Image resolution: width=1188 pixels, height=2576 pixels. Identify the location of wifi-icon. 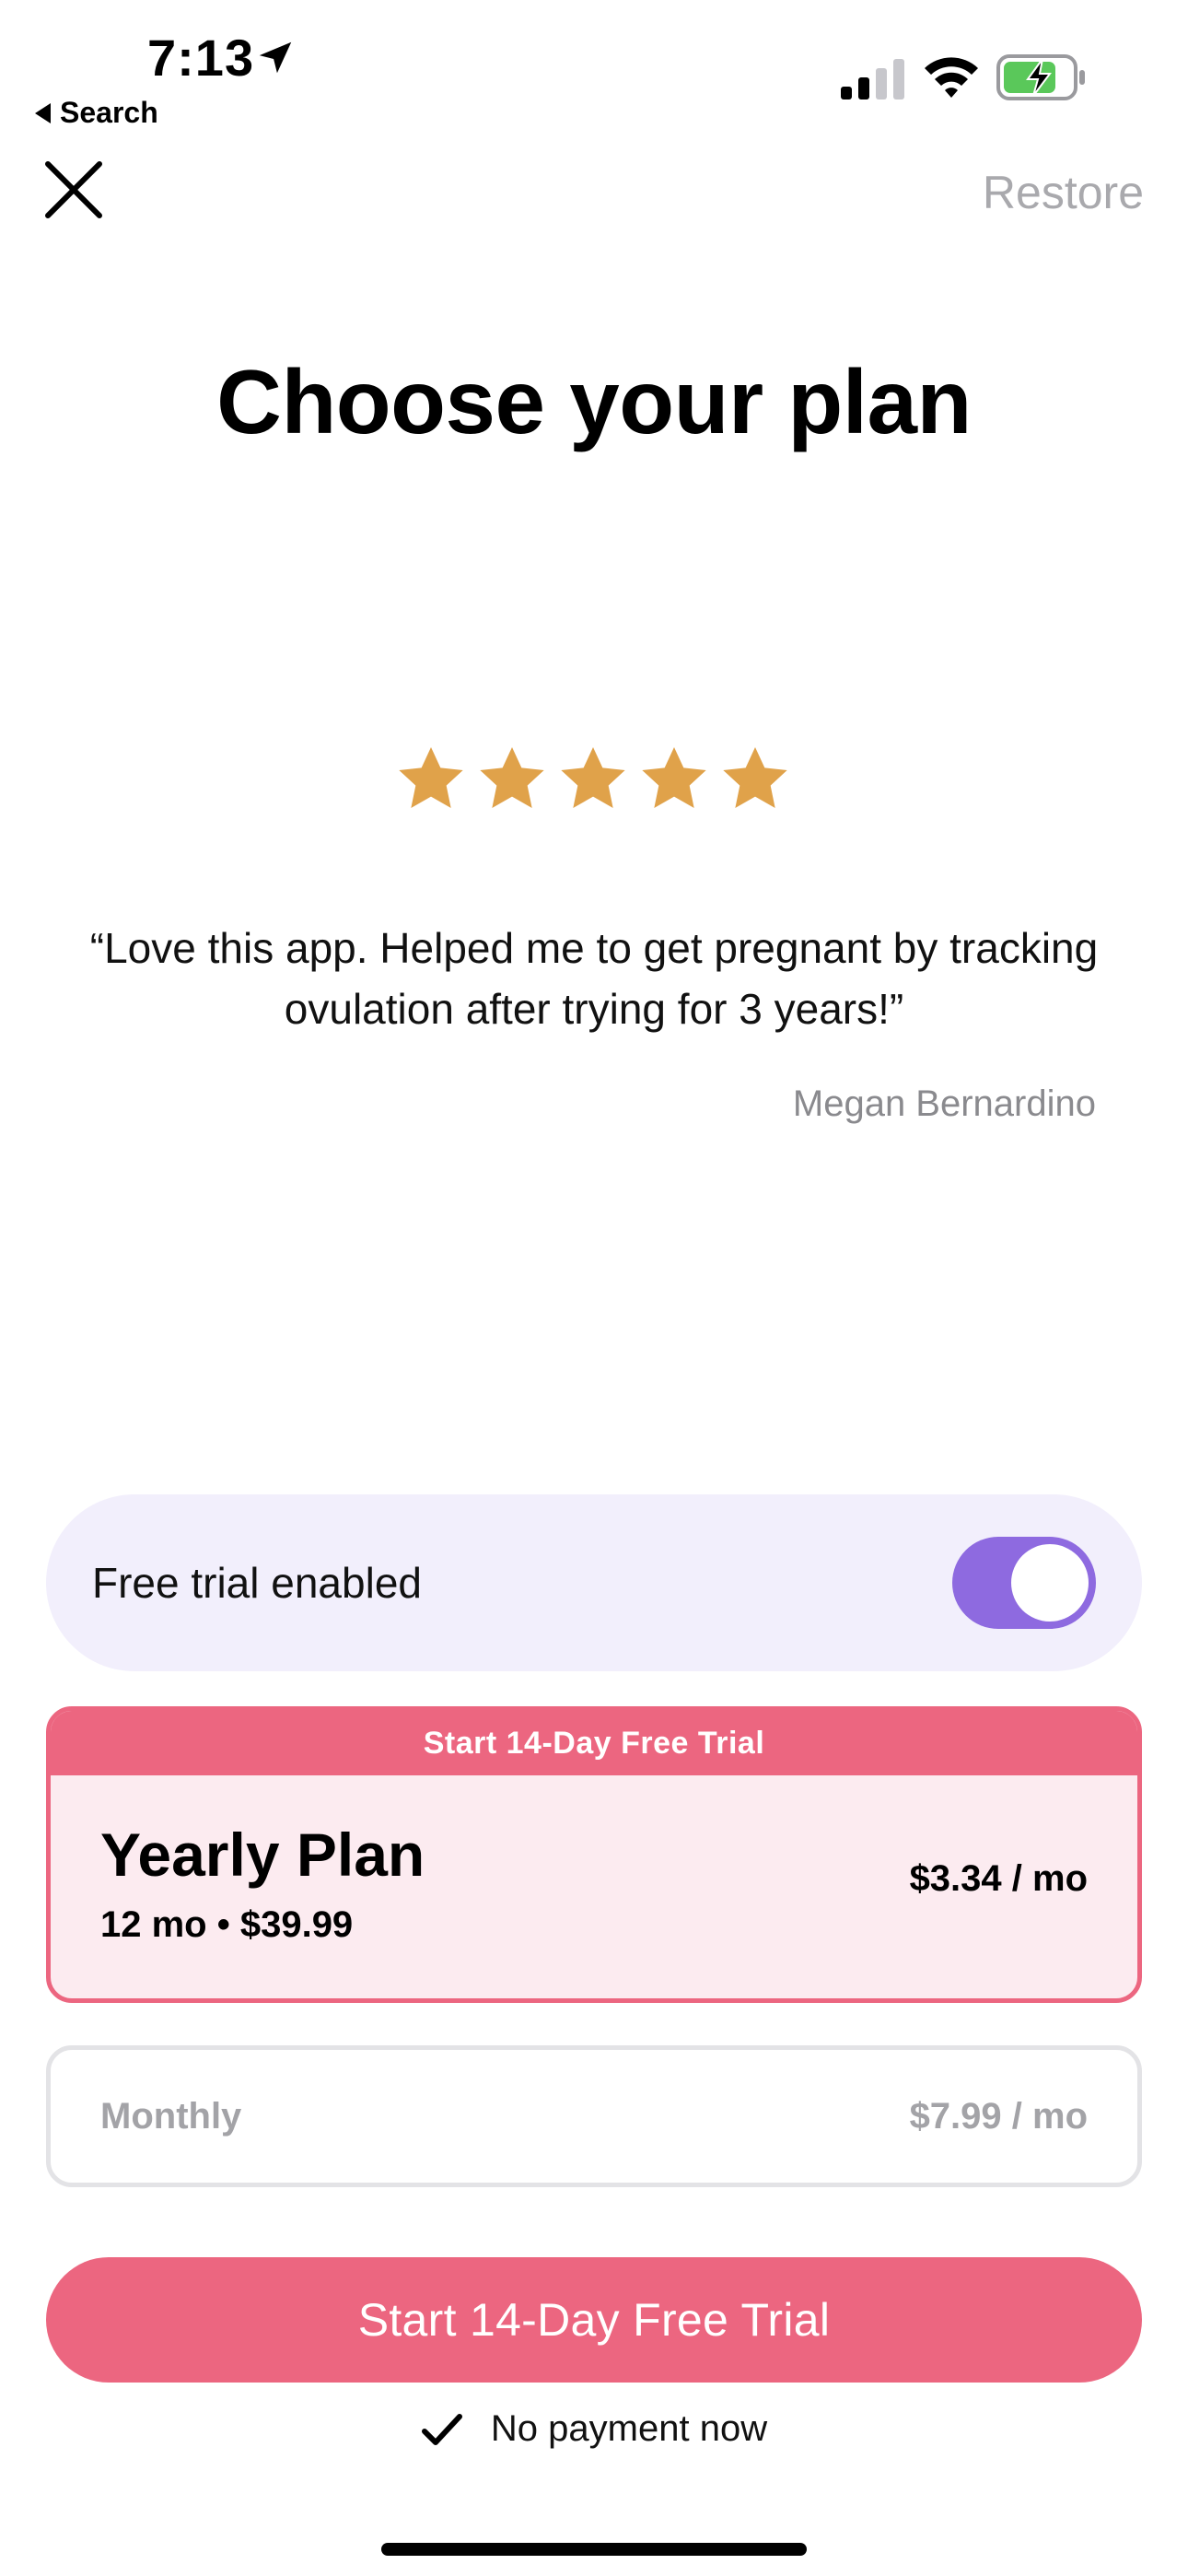
(951, 77).